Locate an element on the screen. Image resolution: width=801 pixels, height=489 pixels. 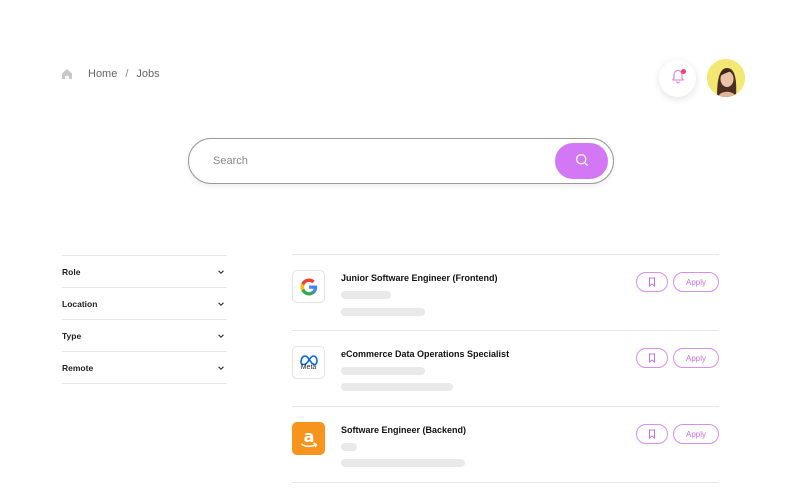
search-button is located at coordinates (581, 161).